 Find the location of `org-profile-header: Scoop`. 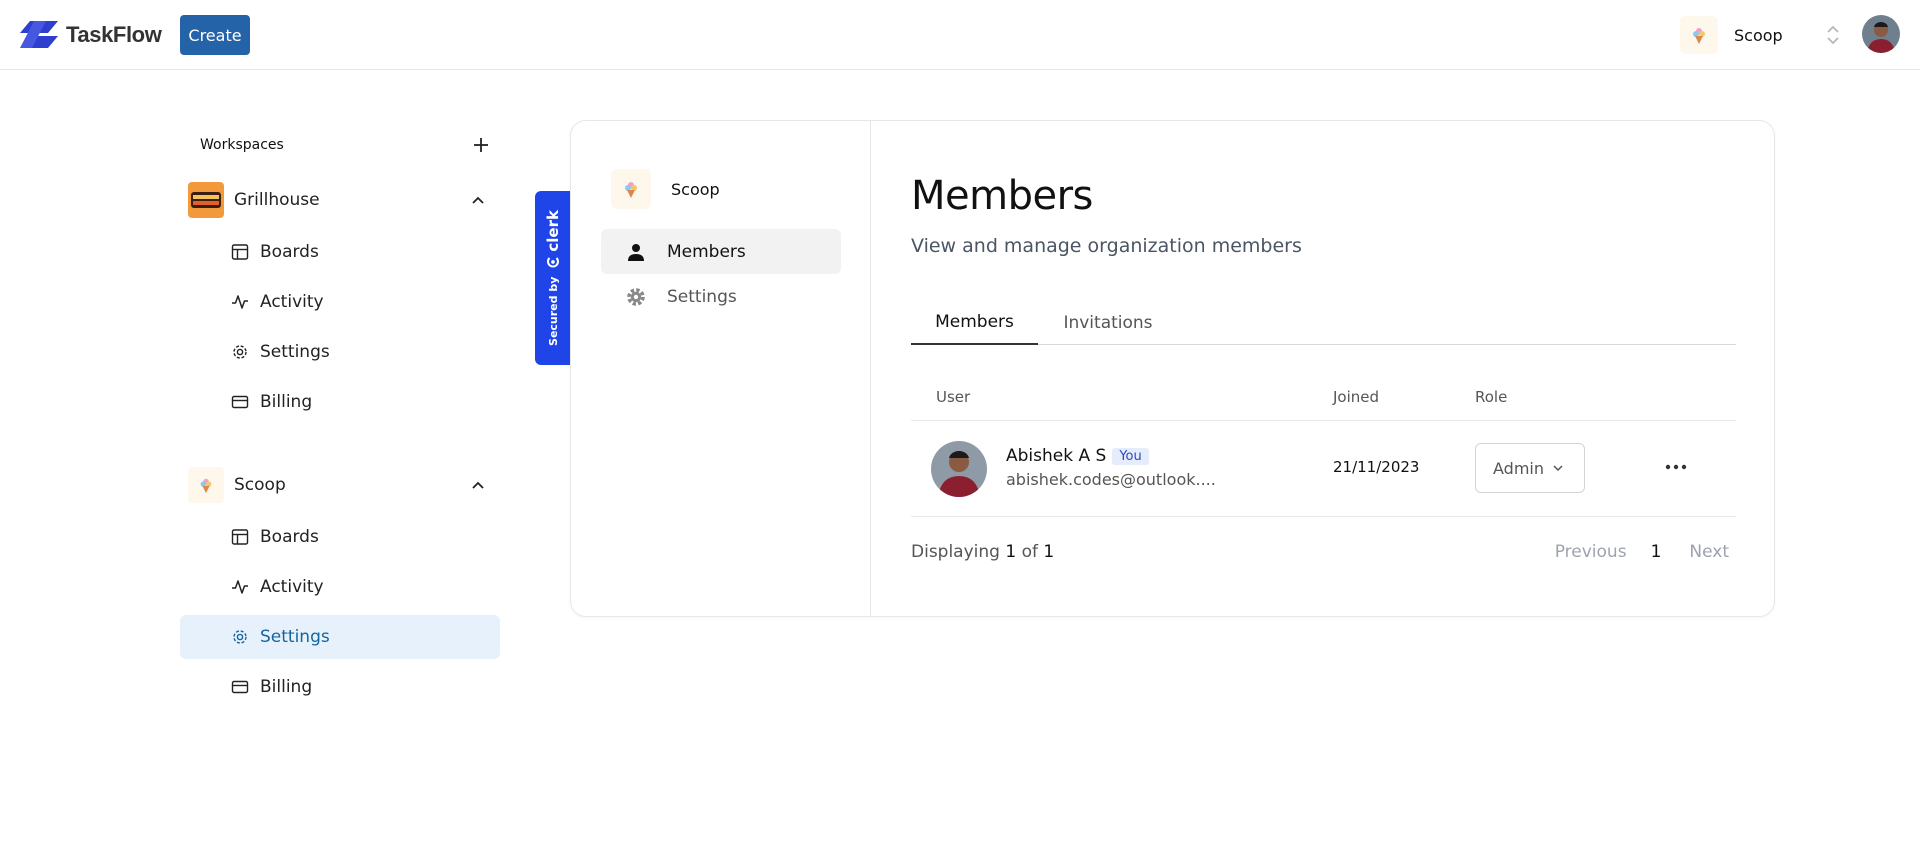

org-profile-header: Scoop is located at coordinates (665, 189).